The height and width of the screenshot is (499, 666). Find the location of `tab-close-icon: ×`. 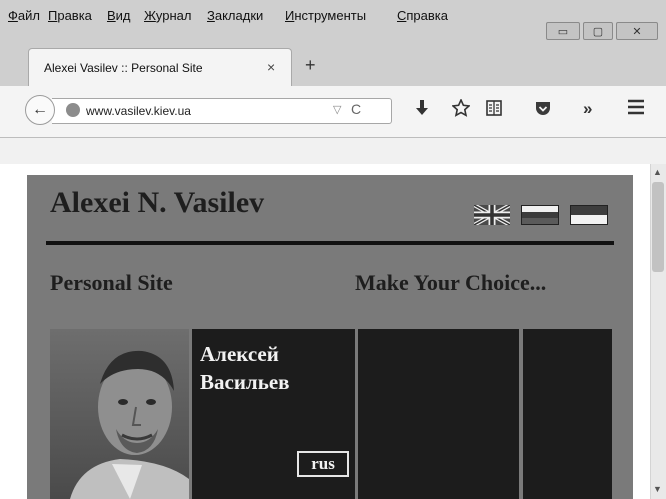

tab-close-icon: × is located at coordinates (271, 67).